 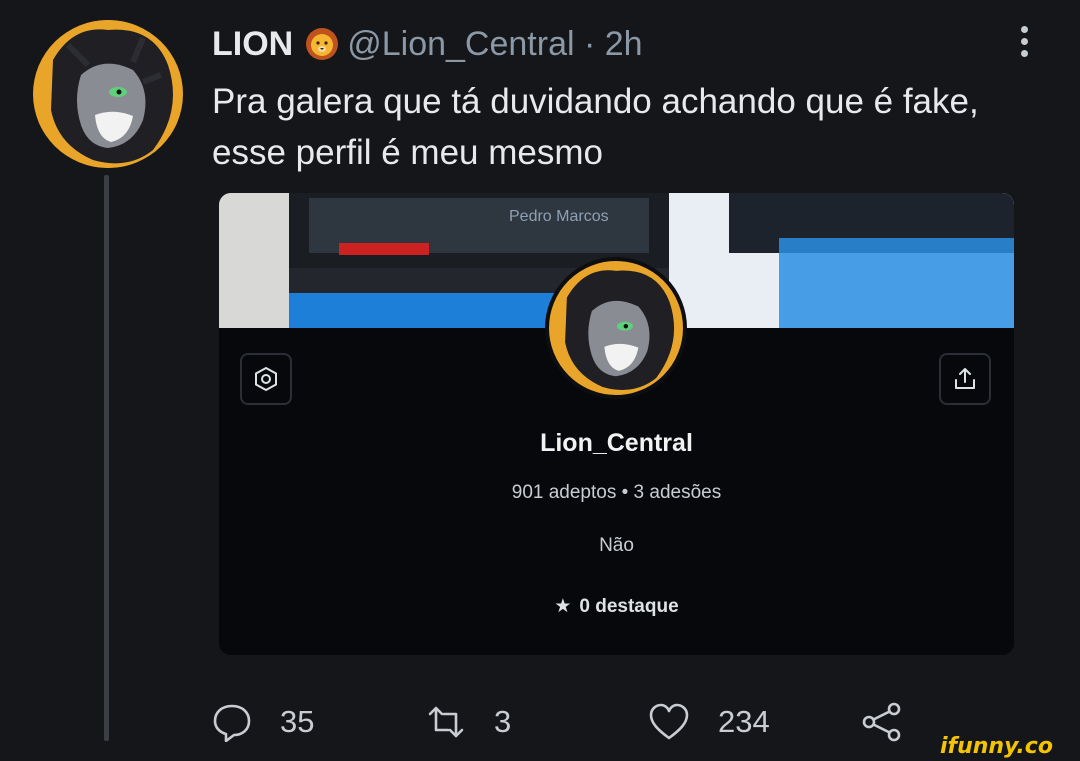 I want to click on reply-icon, so click(x=232, y=723).